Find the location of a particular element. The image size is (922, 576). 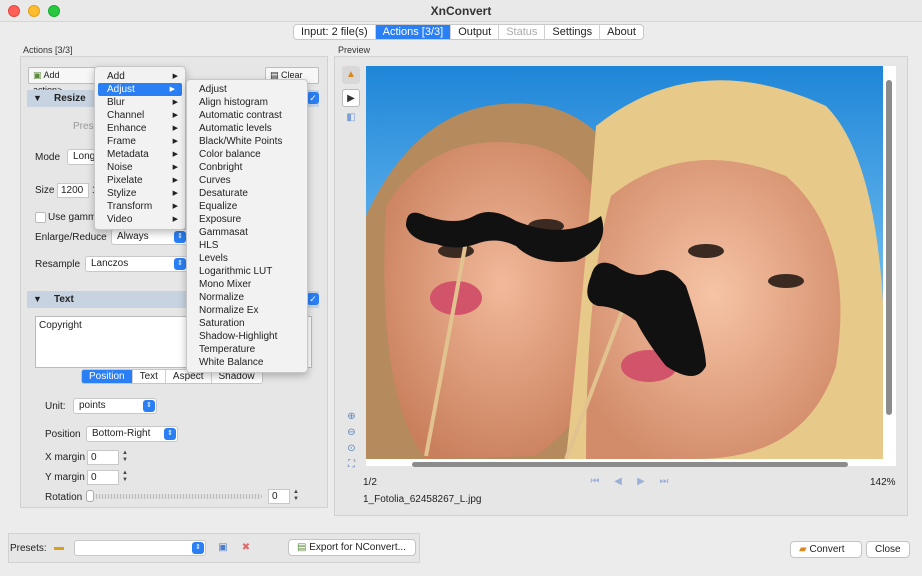

resample-value: Lanczos is located at coordinates (110, 263).